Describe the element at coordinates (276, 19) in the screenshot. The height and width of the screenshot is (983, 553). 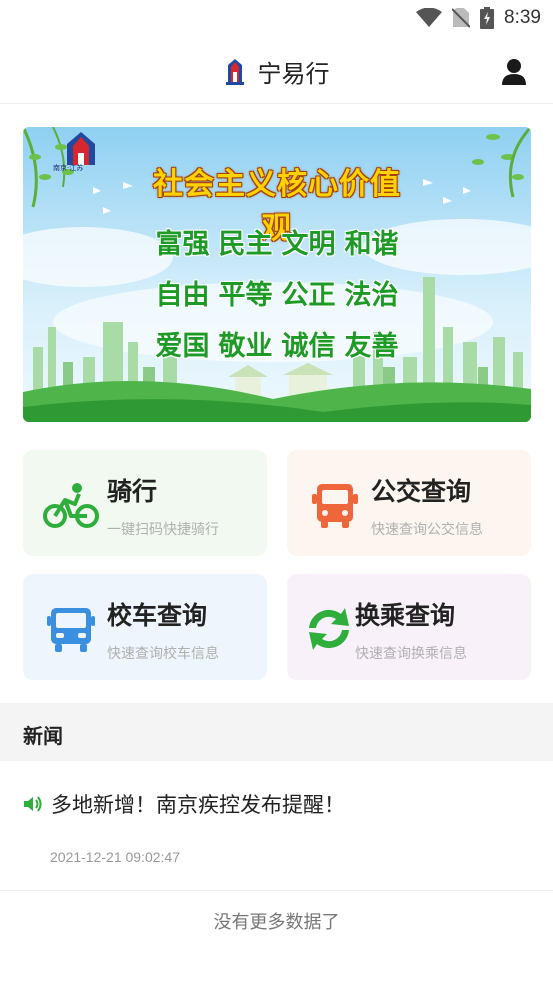
I see `status-bar: 8:39` at that location.